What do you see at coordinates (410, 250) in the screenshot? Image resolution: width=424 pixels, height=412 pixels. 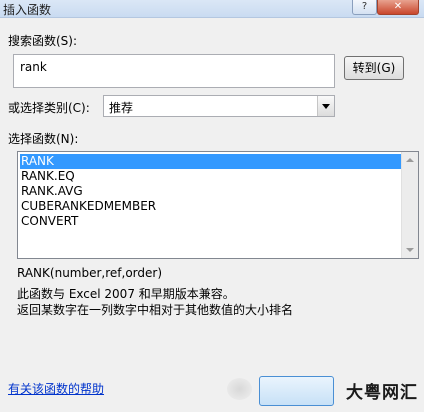 I see `scroll-down-icon` at bounding box center [410, 250].